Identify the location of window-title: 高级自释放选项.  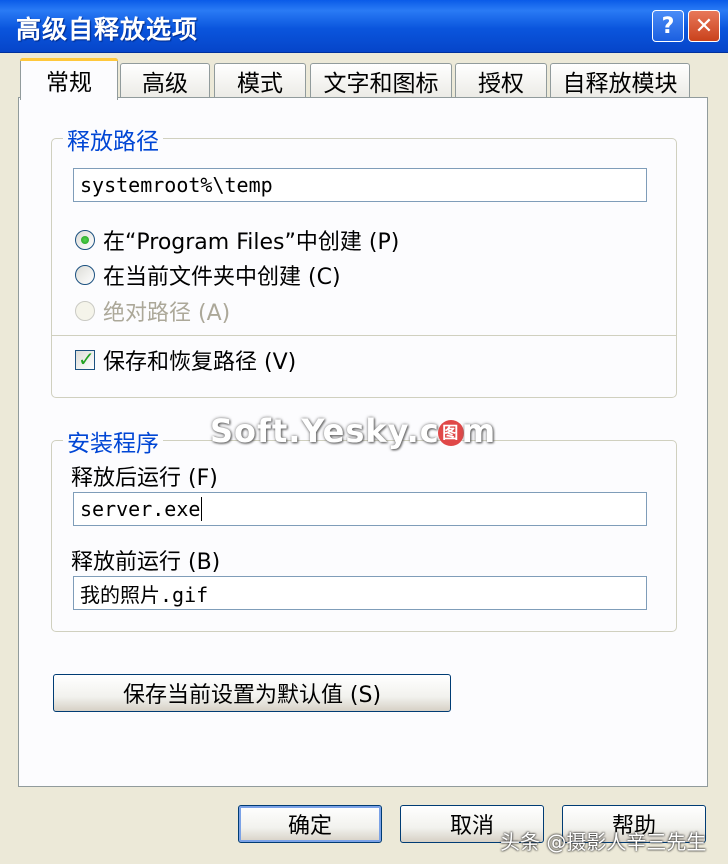
(107, 29).